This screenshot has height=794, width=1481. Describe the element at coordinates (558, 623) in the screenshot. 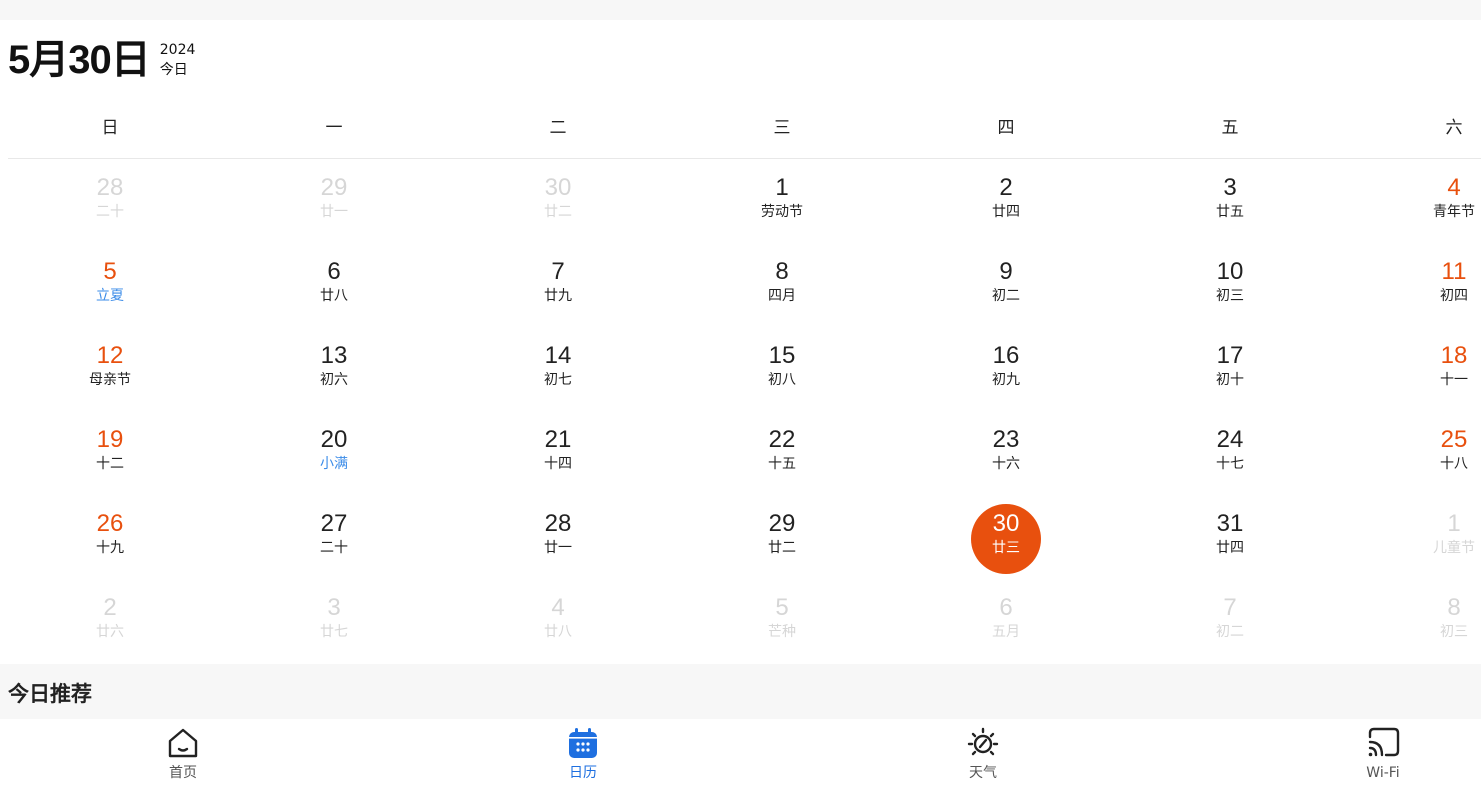

I see `day-cell: 4 廿八` at that location.